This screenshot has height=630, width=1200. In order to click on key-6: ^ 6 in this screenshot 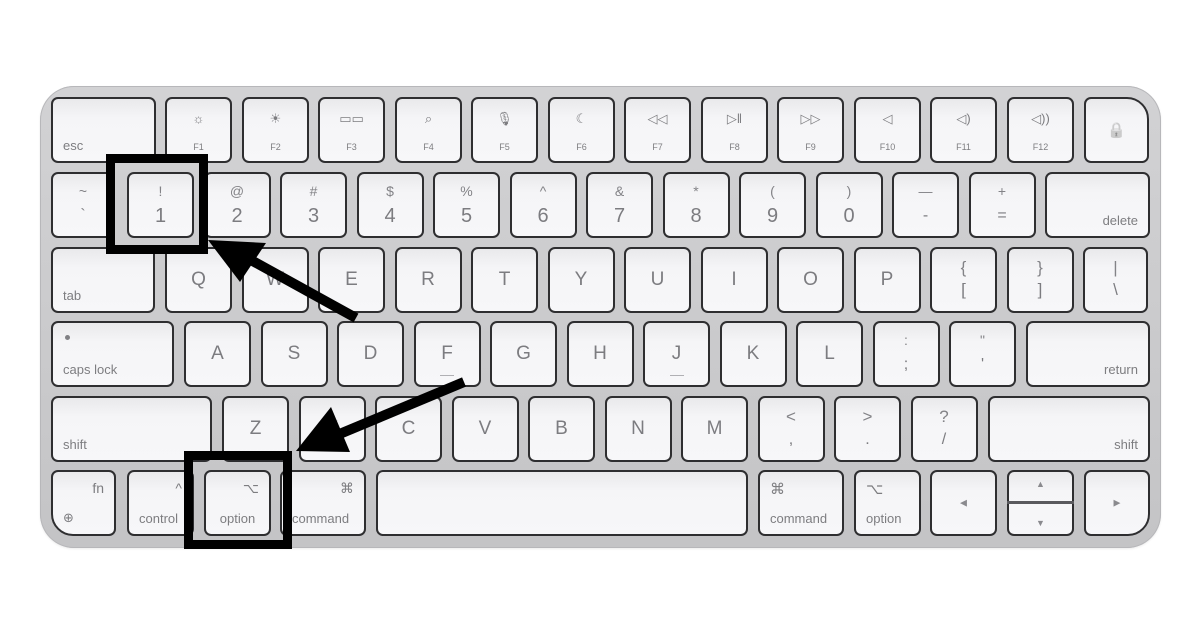, I will do `click(543, 205)`.